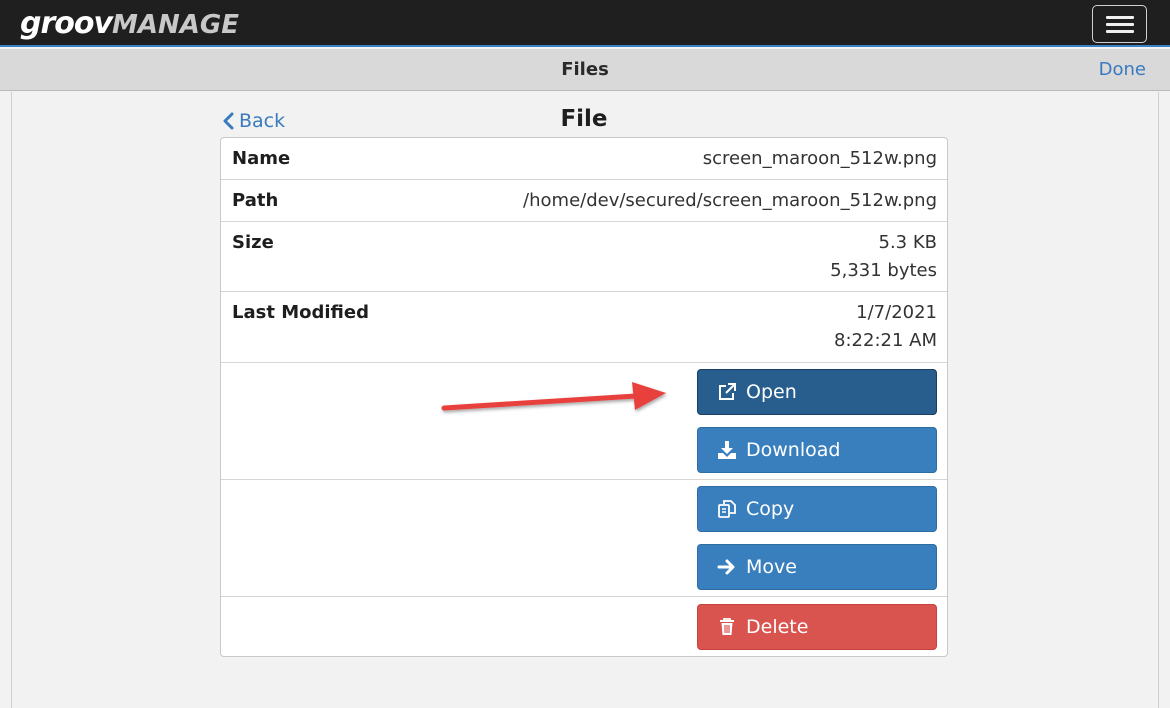 The height and width of the screenshot is (708, 1170). Describe the element at coordinates (727, 450) in the screenshot. I see `download-icon` at that location.